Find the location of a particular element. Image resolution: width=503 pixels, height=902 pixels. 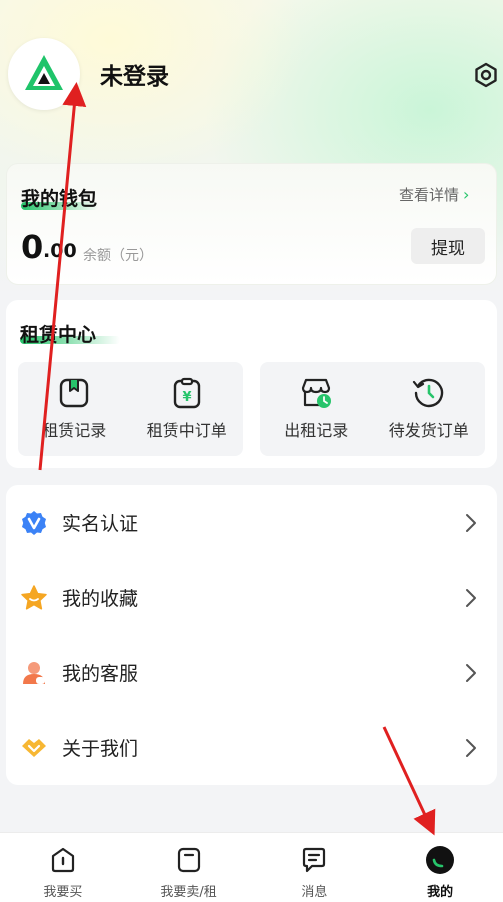

bottom-tab-bar: 我要买 我要卖/租 消息 我的 is located at coordinates (251, 867).